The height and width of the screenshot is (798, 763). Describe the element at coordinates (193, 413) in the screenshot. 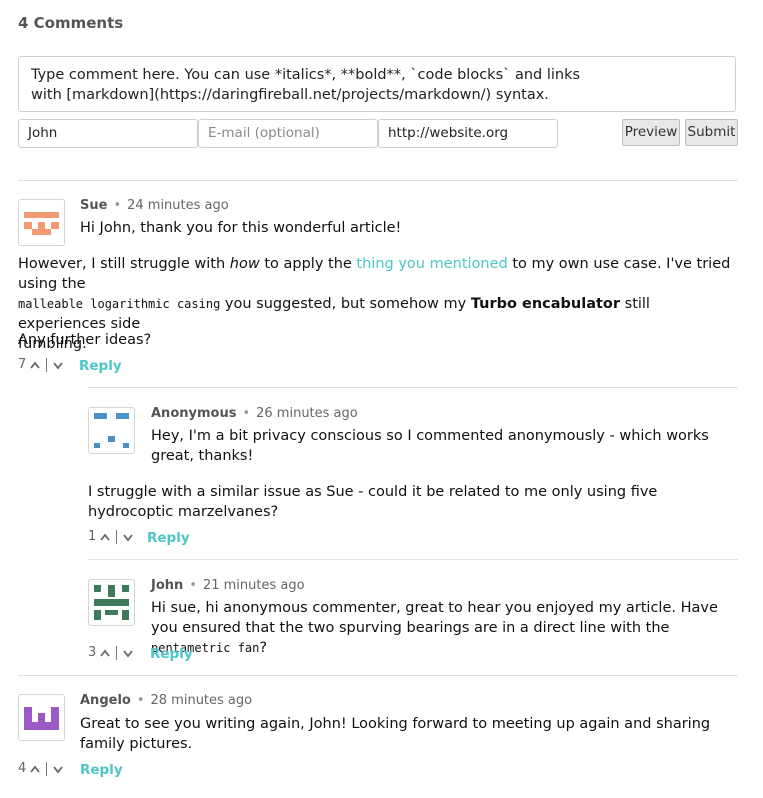

I see `comment-author: Anonymous` at that location.